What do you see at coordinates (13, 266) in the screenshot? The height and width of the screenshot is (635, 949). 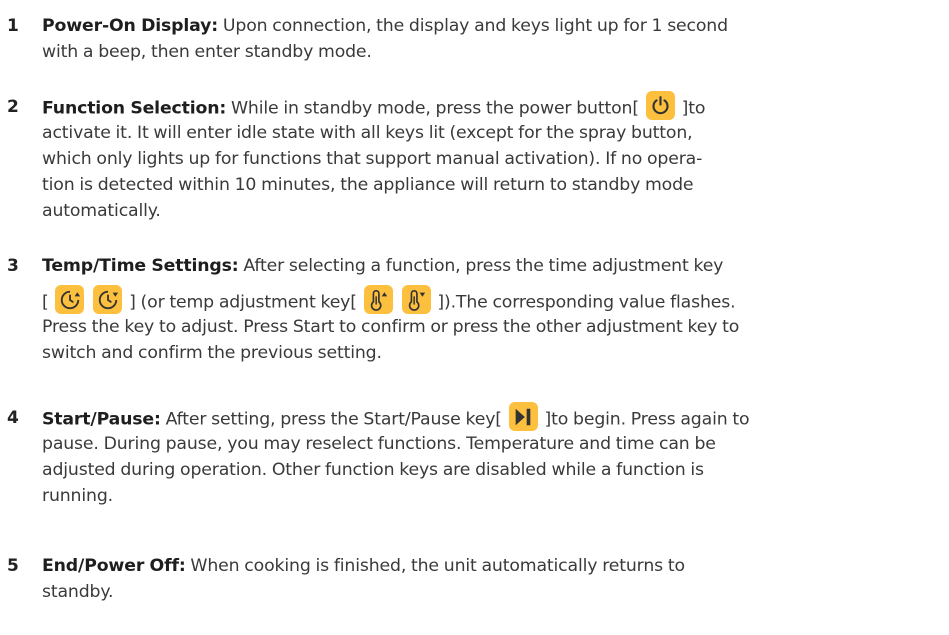 I see `step-number: 3` at bounding box center [13, 266].